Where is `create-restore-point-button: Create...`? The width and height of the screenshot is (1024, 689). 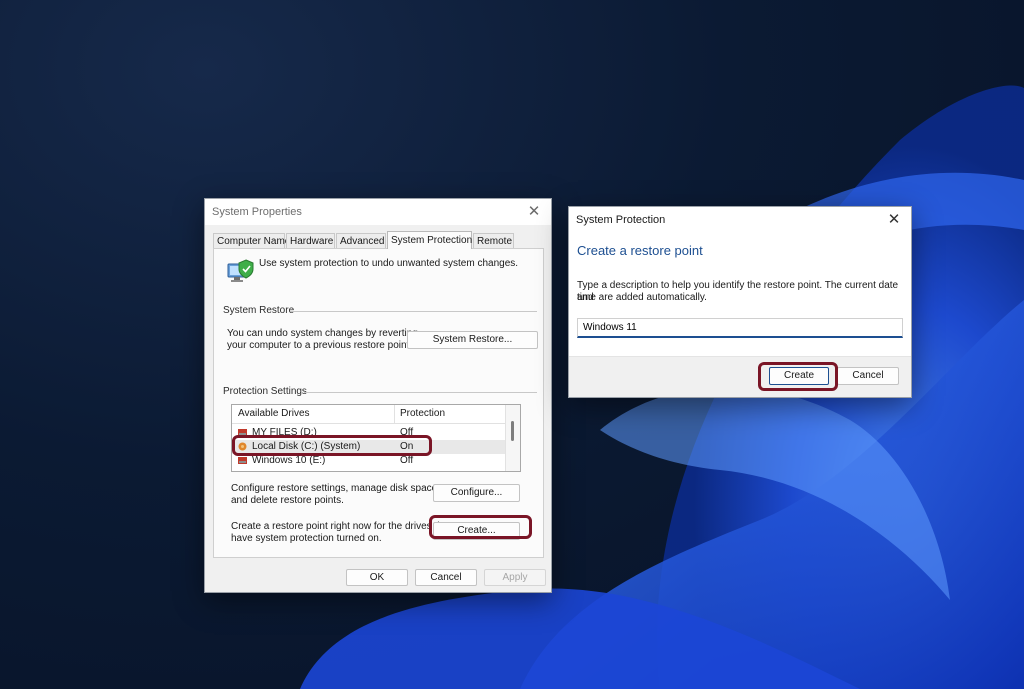 create-restore-point-button: Create... is located at coordinates (476, 531).